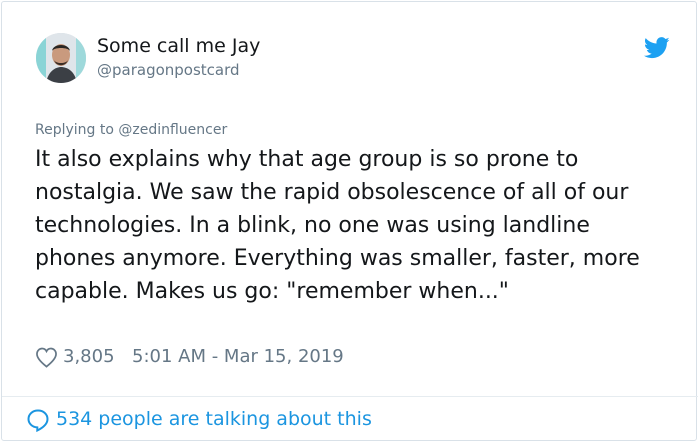 Image resolution: width=700 pixels, height=444 pixels. I want to click on comment-bubble-icon, so click(38, 420).